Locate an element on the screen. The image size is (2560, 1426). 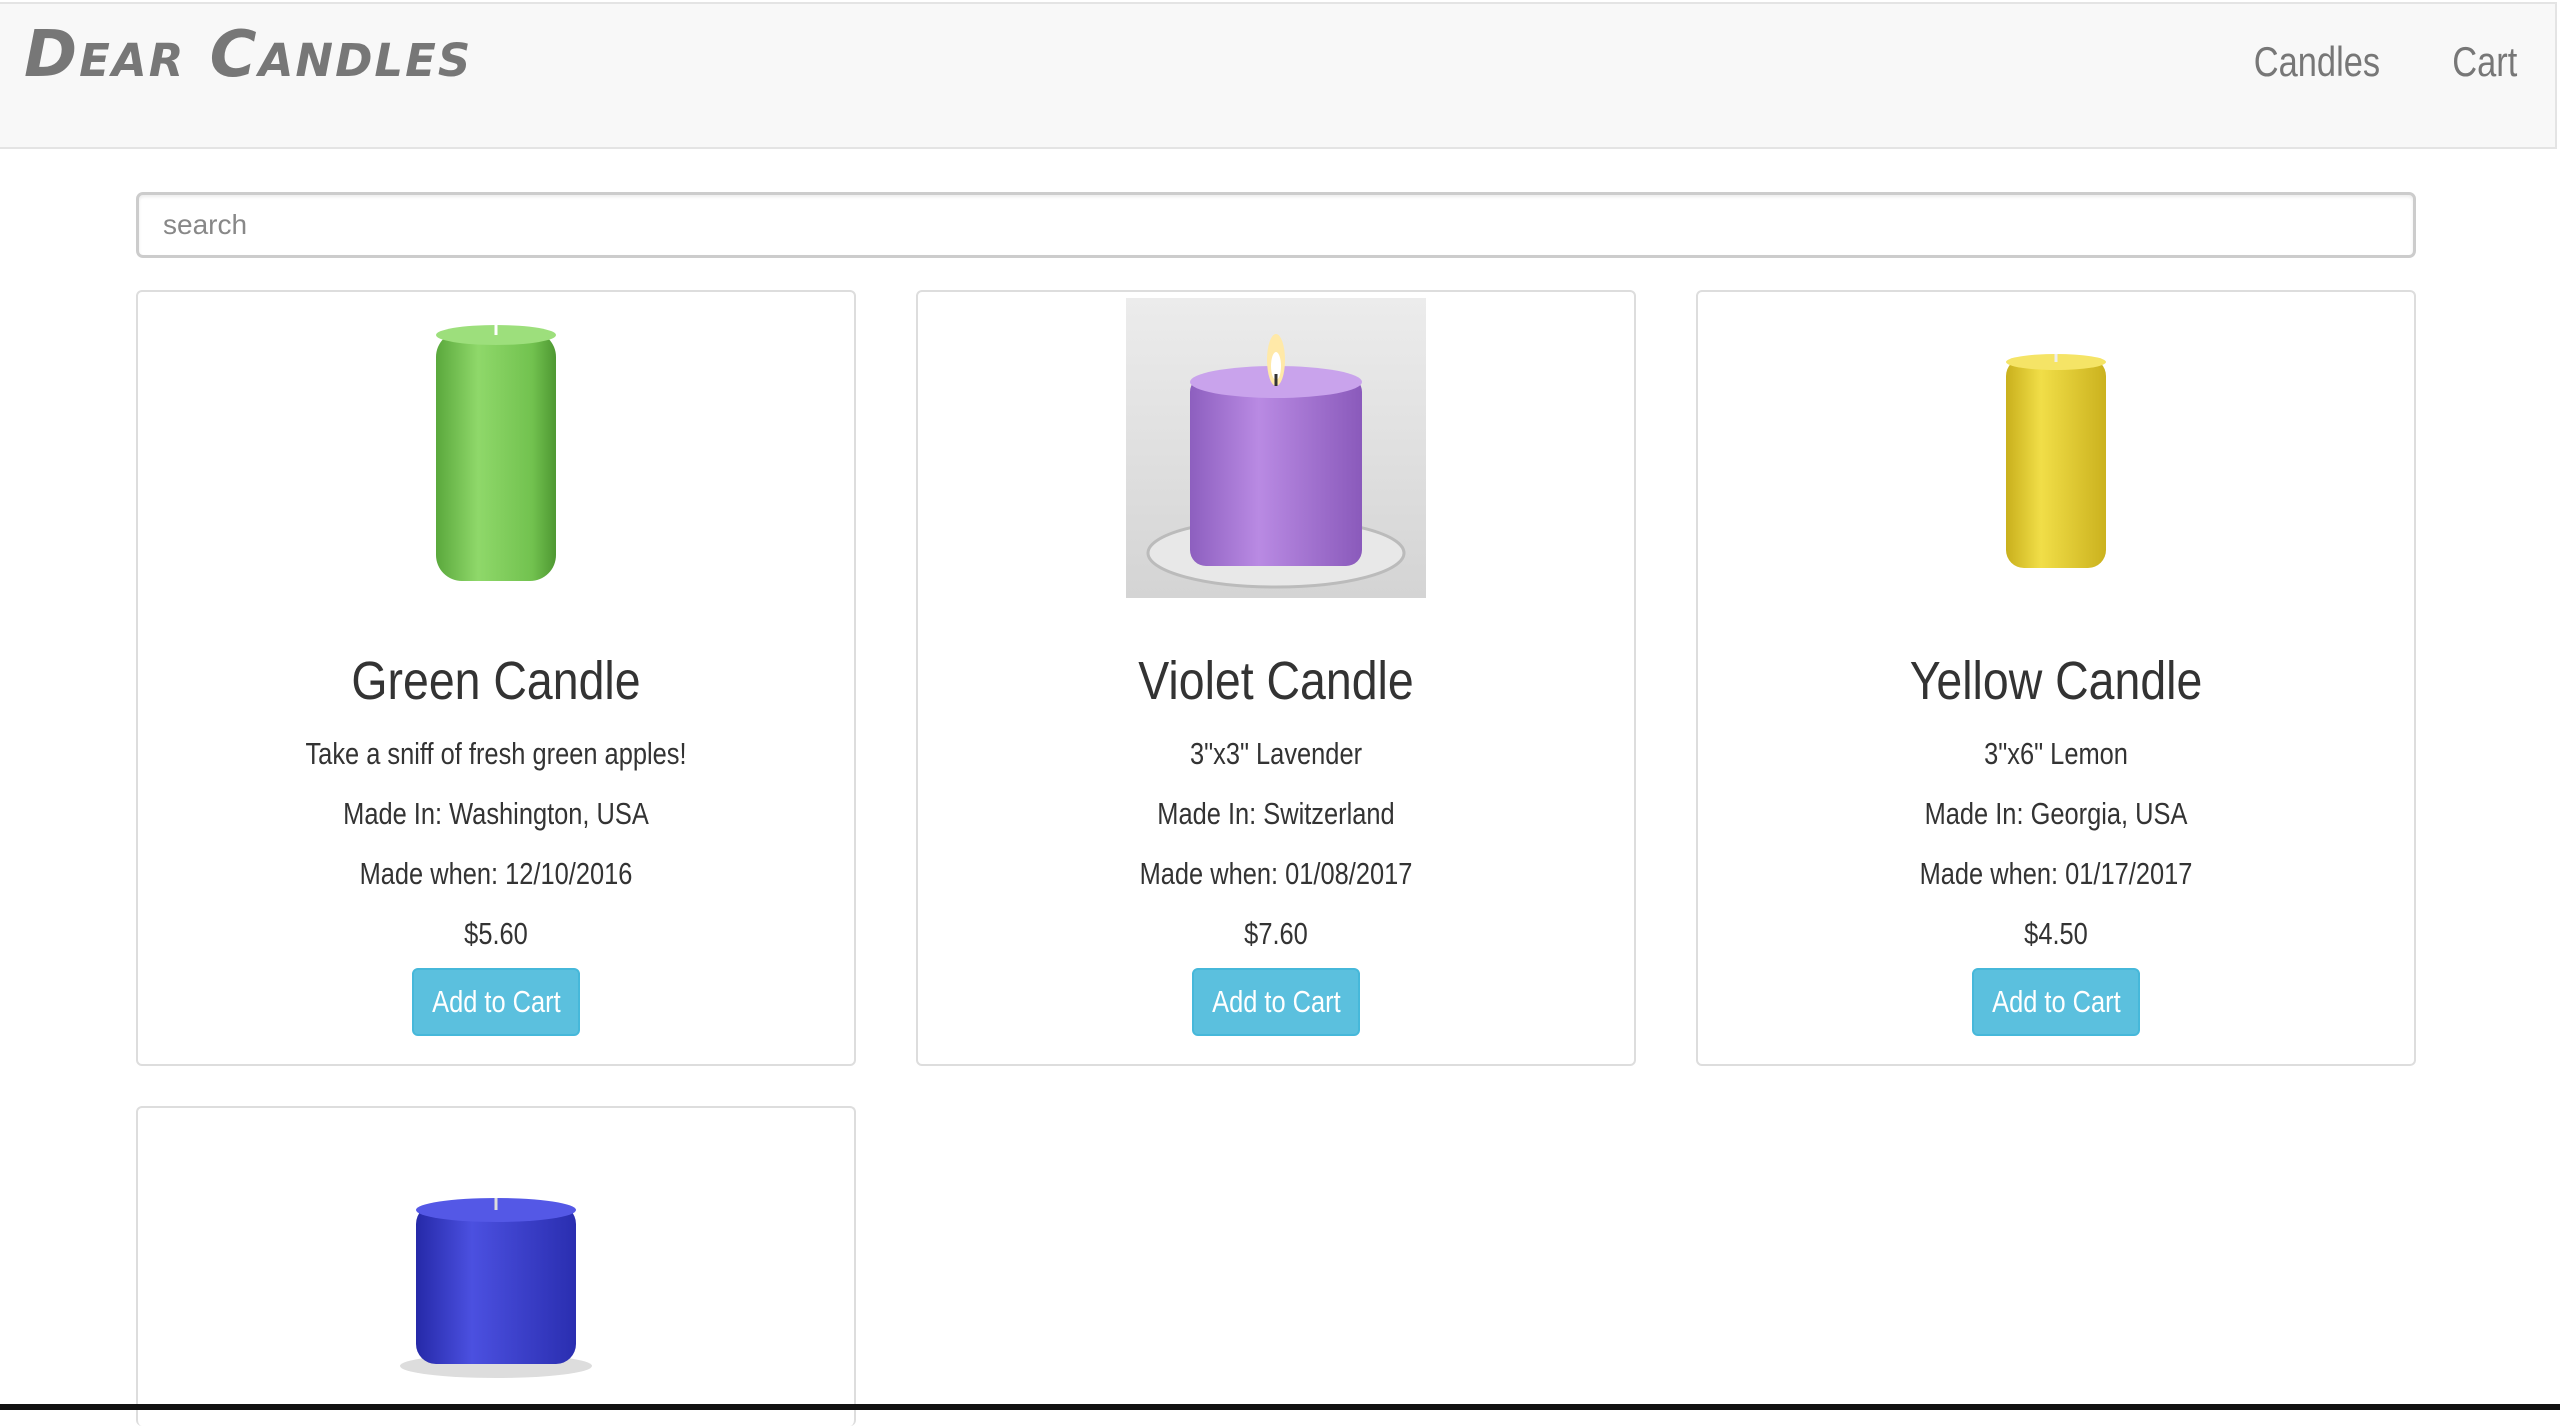
product-image-violet-candle is located at coordinates (1276, 448).